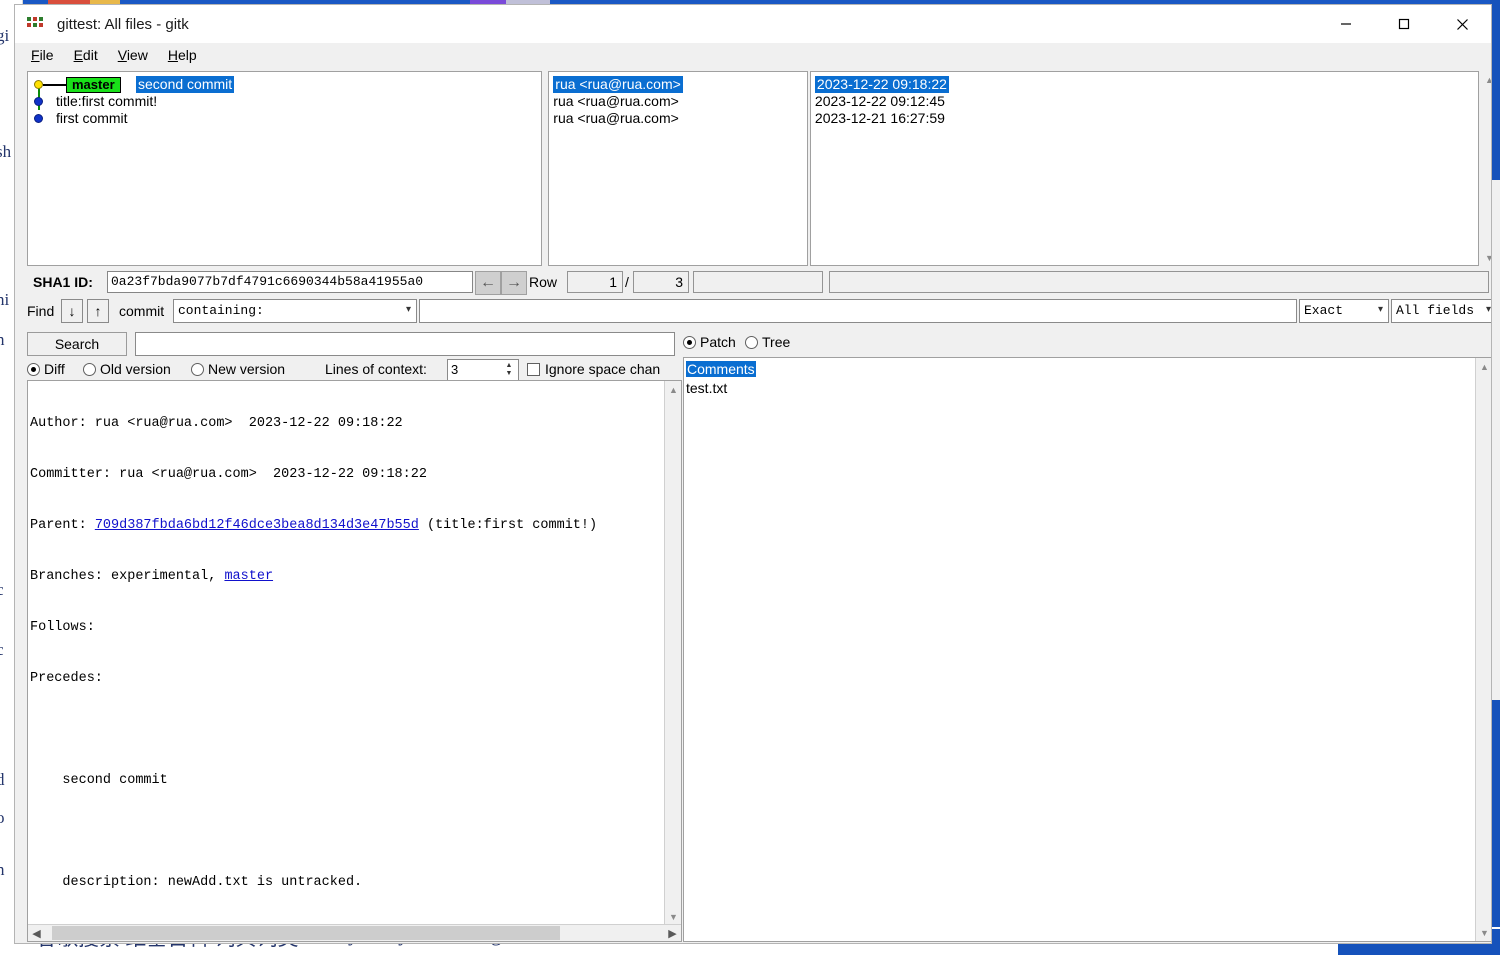 The width and height of the screenshot is (1500, 955). I want to click on window-controls, so click(1404, 24).